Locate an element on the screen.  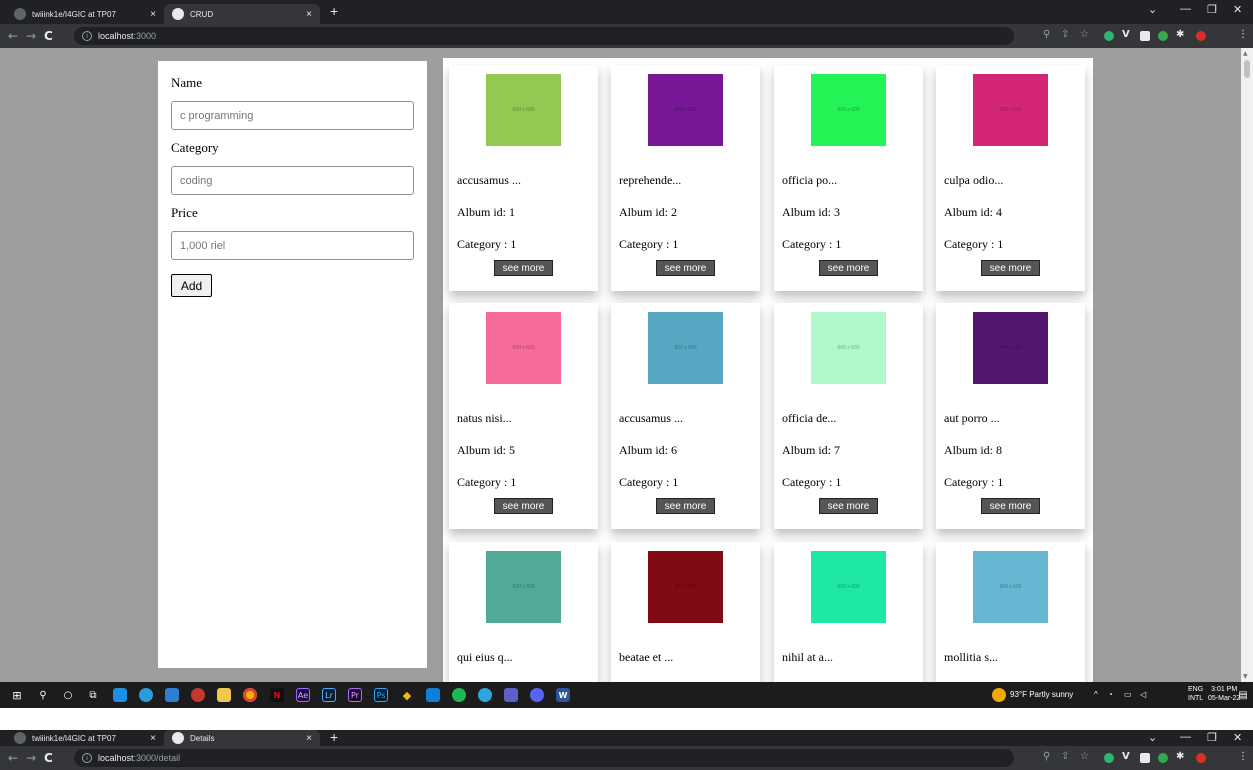
language-indicator: ENG INTL is located at coordinates (1195, 694).